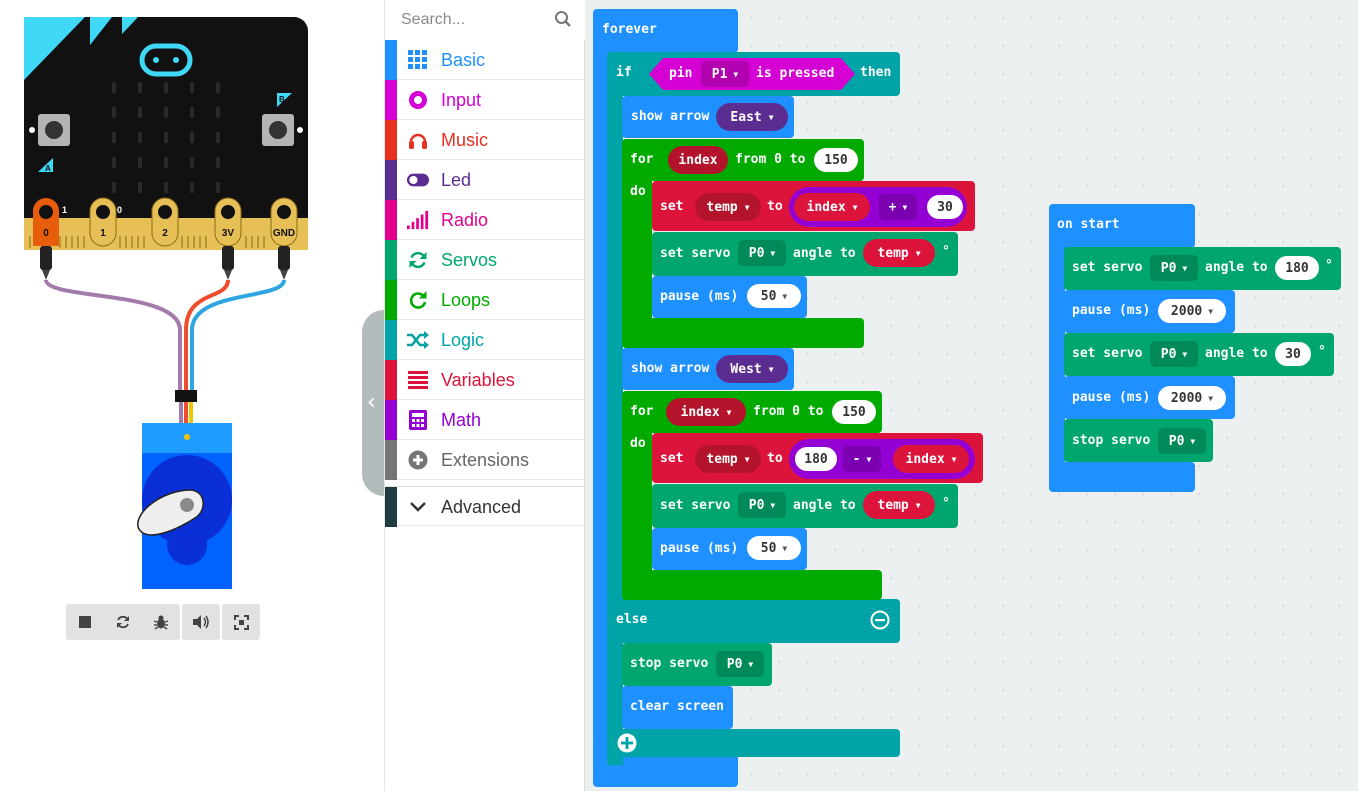 The height and width of the screenshot is (791, 1358). Describe the element at coordinates (64, 210) in the screenshot. I see `pin0-value: 1` at that location.